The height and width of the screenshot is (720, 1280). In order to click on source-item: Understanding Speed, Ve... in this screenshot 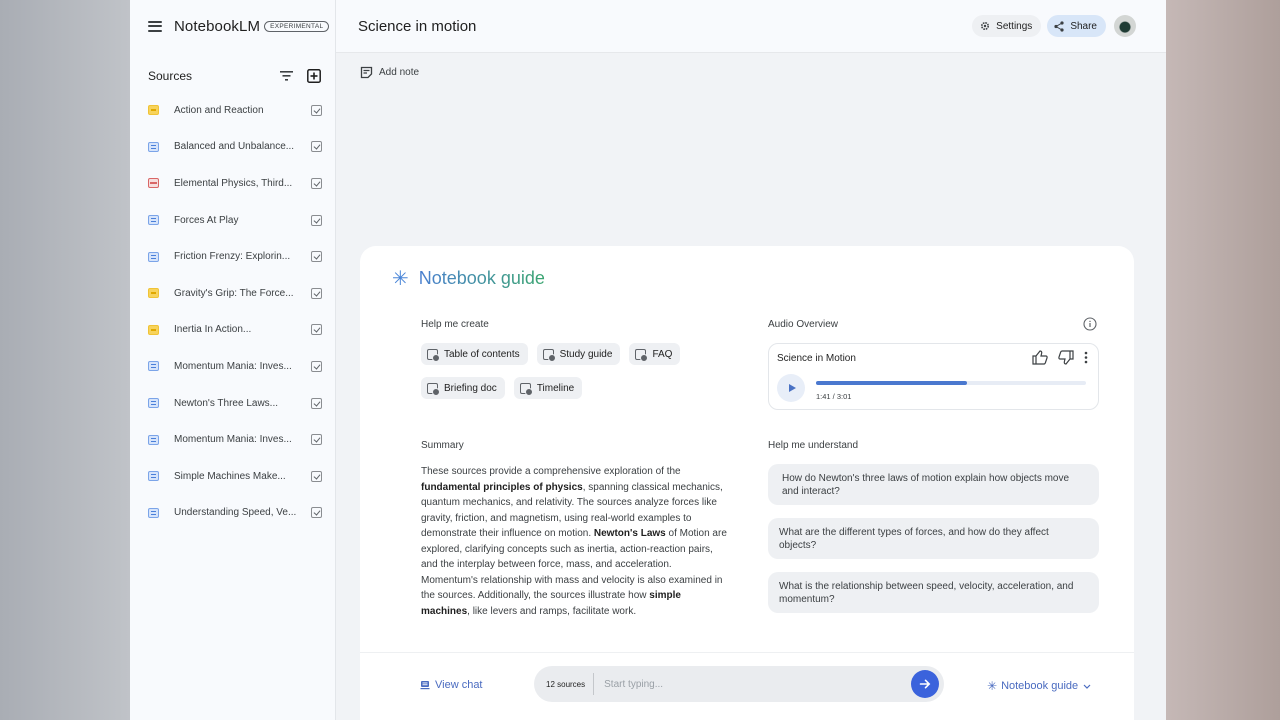, I will do `click(235, 513)`.